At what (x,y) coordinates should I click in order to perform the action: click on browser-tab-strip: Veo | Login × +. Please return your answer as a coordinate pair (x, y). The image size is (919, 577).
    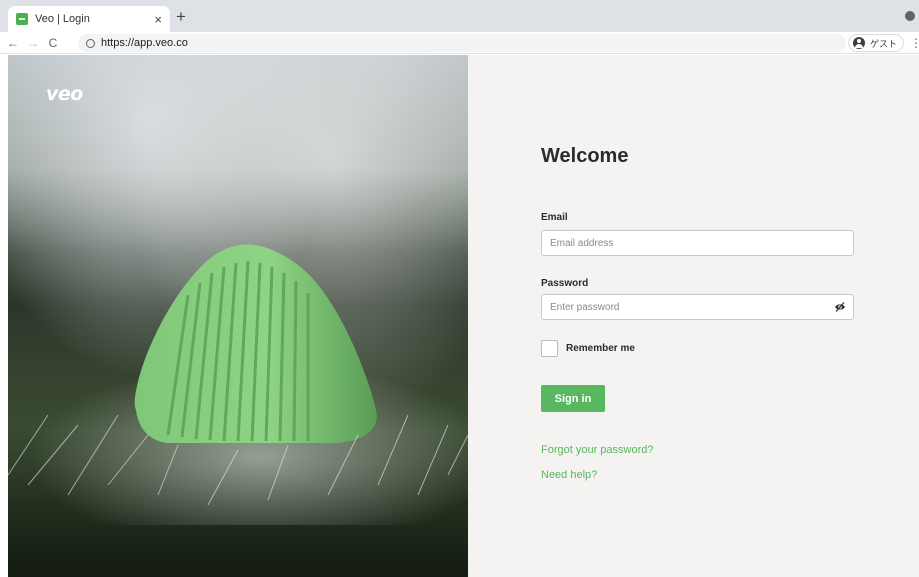
    Looking at the image, I should click on (459, 16).